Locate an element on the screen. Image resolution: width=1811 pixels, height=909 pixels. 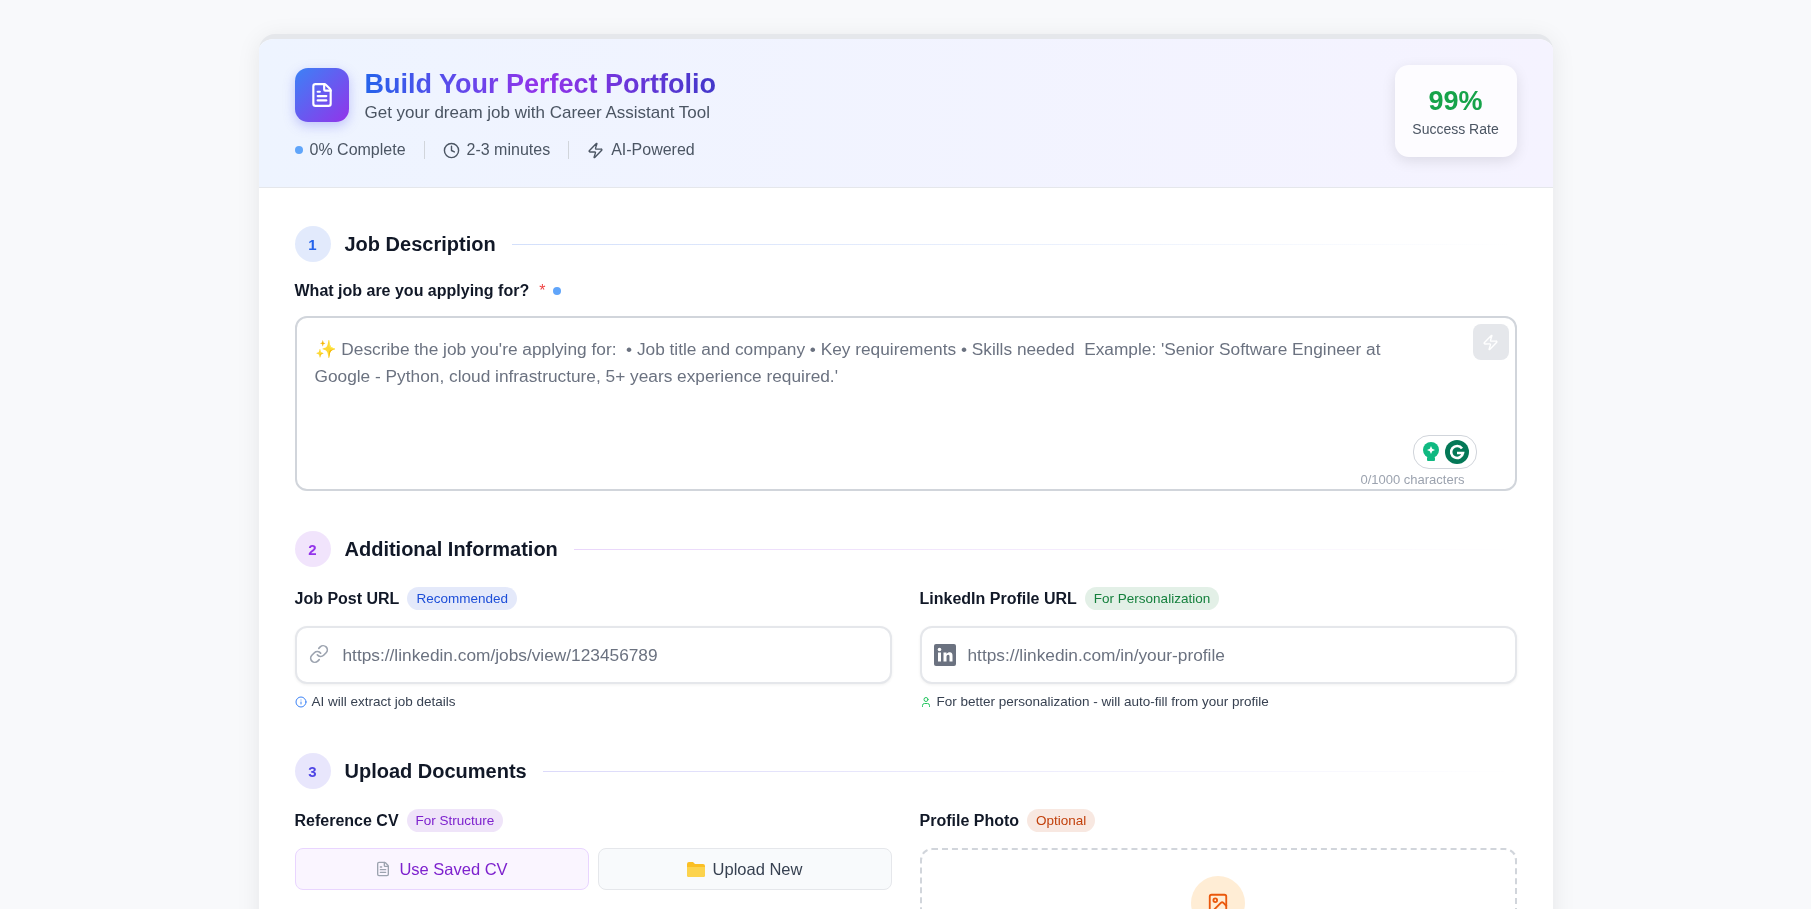
tag-badge: For Personalization is located at coordinates (1152, 598).